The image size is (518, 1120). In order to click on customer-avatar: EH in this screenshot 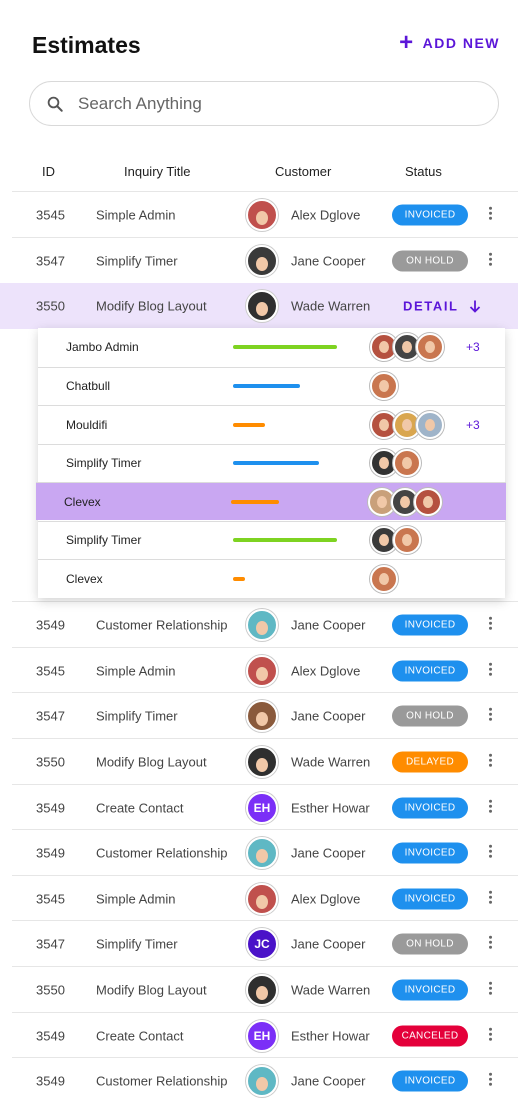, I will do `click(262, 807)`.